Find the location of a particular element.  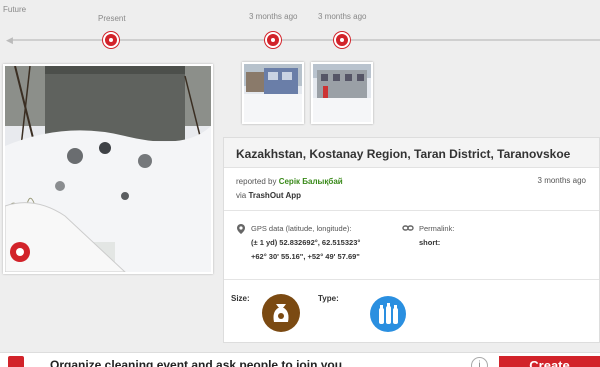

permalink-label: Permalink: is located at coordinates (437, 228).